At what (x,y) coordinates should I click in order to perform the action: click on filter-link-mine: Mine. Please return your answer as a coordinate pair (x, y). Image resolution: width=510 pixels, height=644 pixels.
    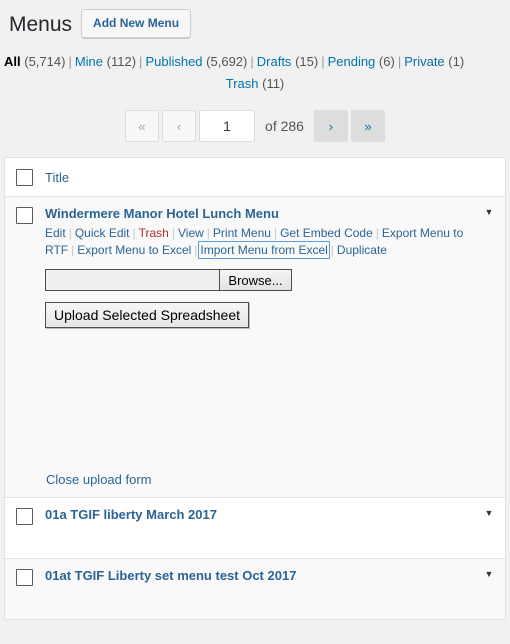
    Looking at the image, I should click on (89, 61).